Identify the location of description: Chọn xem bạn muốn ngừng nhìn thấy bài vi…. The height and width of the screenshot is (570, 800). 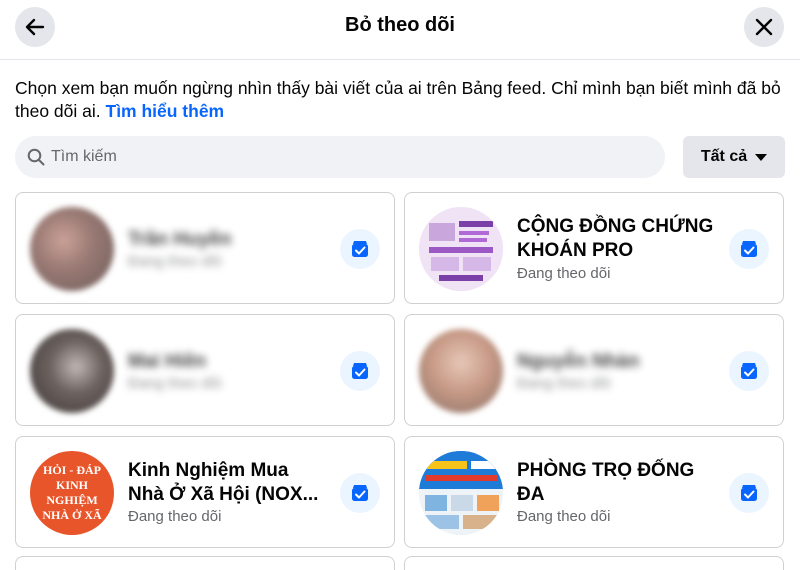
(400, 100).